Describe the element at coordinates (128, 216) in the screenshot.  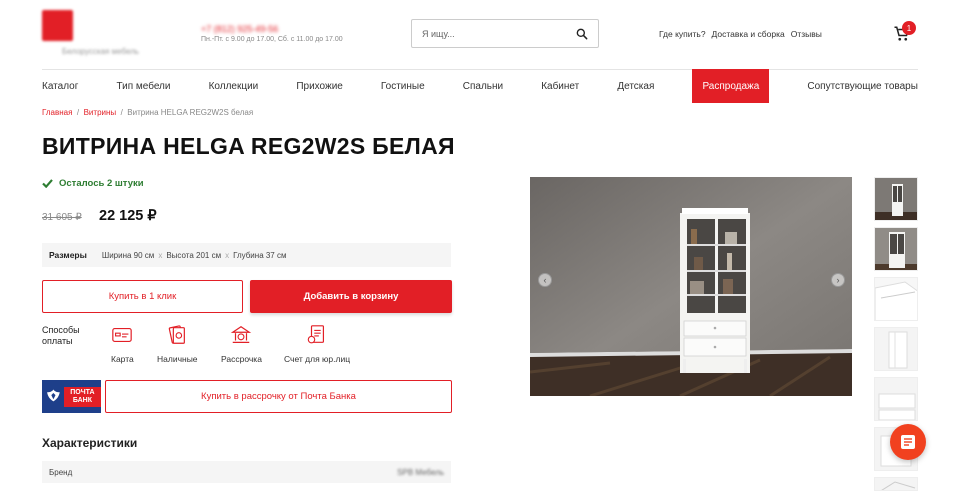
I see `price: 22 125 ₽` at that location.